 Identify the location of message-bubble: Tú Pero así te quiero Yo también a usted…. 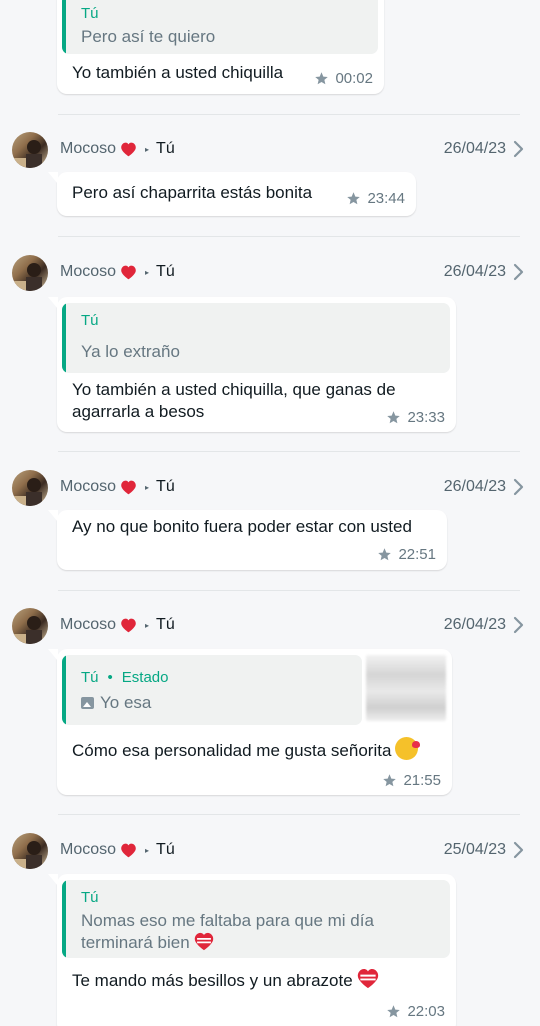
(220, 47).